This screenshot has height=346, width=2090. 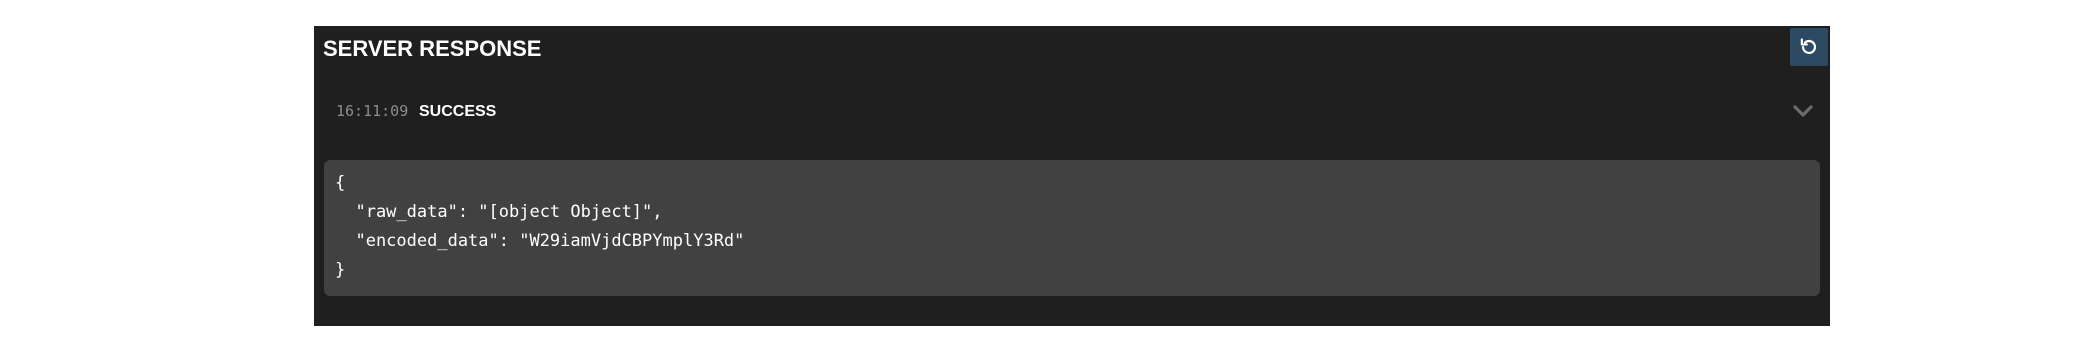 I want to click on code-line: "raw_data": "[object Object]",, so click(x=499, y=212).